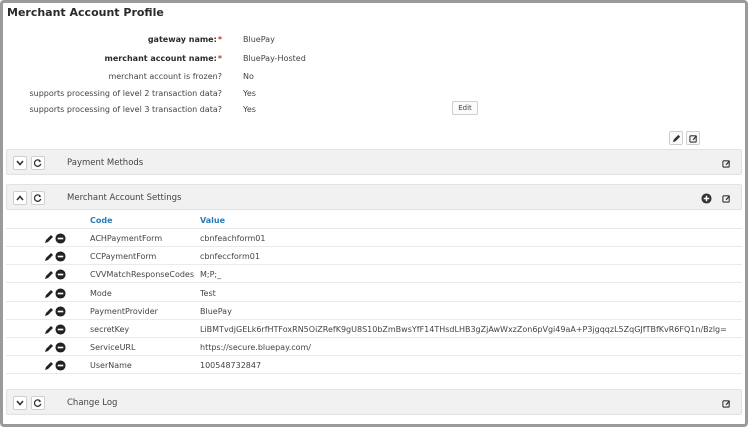  Describe the element at coordinates (374, 238) in the screenshot. I see `table-row: ACHPaymentForm cbnfeachform01` at that location.